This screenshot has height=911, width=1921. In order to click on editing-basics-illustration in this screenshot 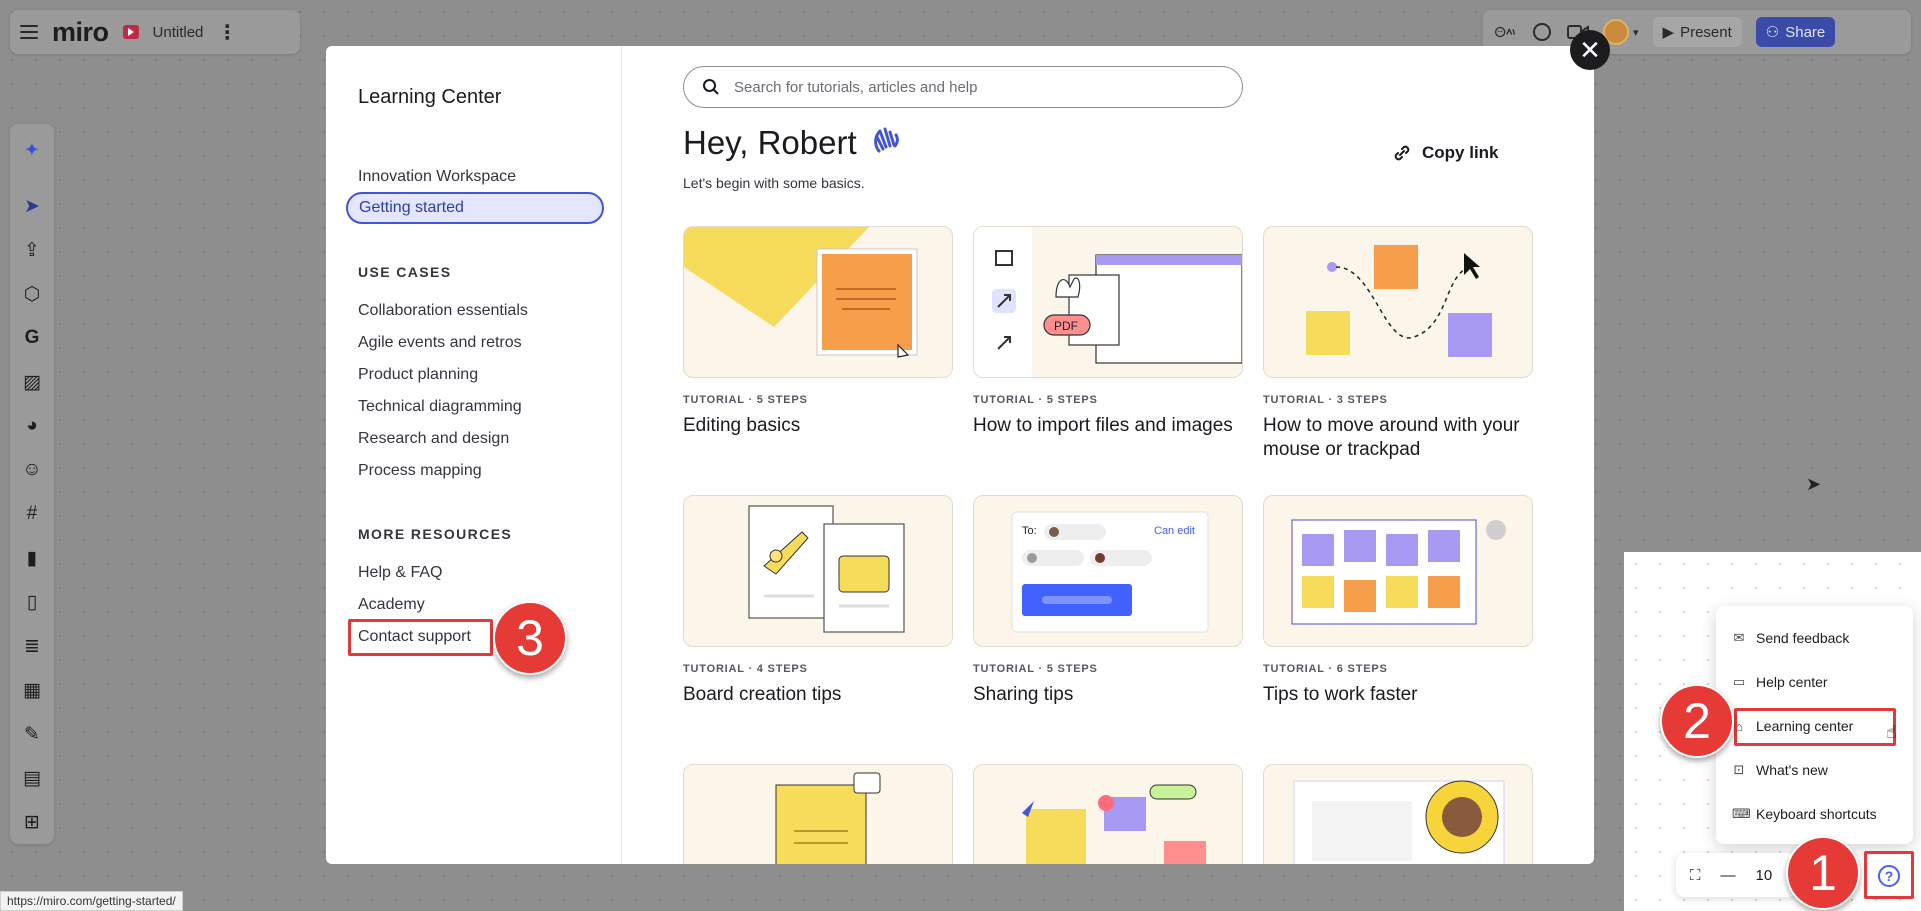, I will do `click(801, 292)`.